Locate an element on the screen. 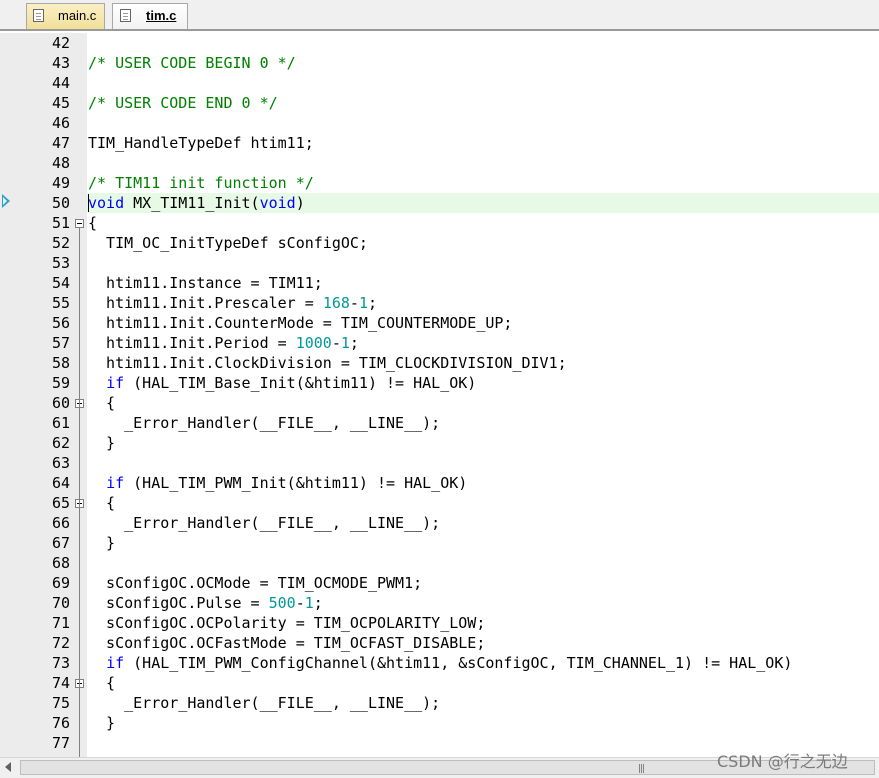  tab-label: main.c is located at coordinates (77, 15).